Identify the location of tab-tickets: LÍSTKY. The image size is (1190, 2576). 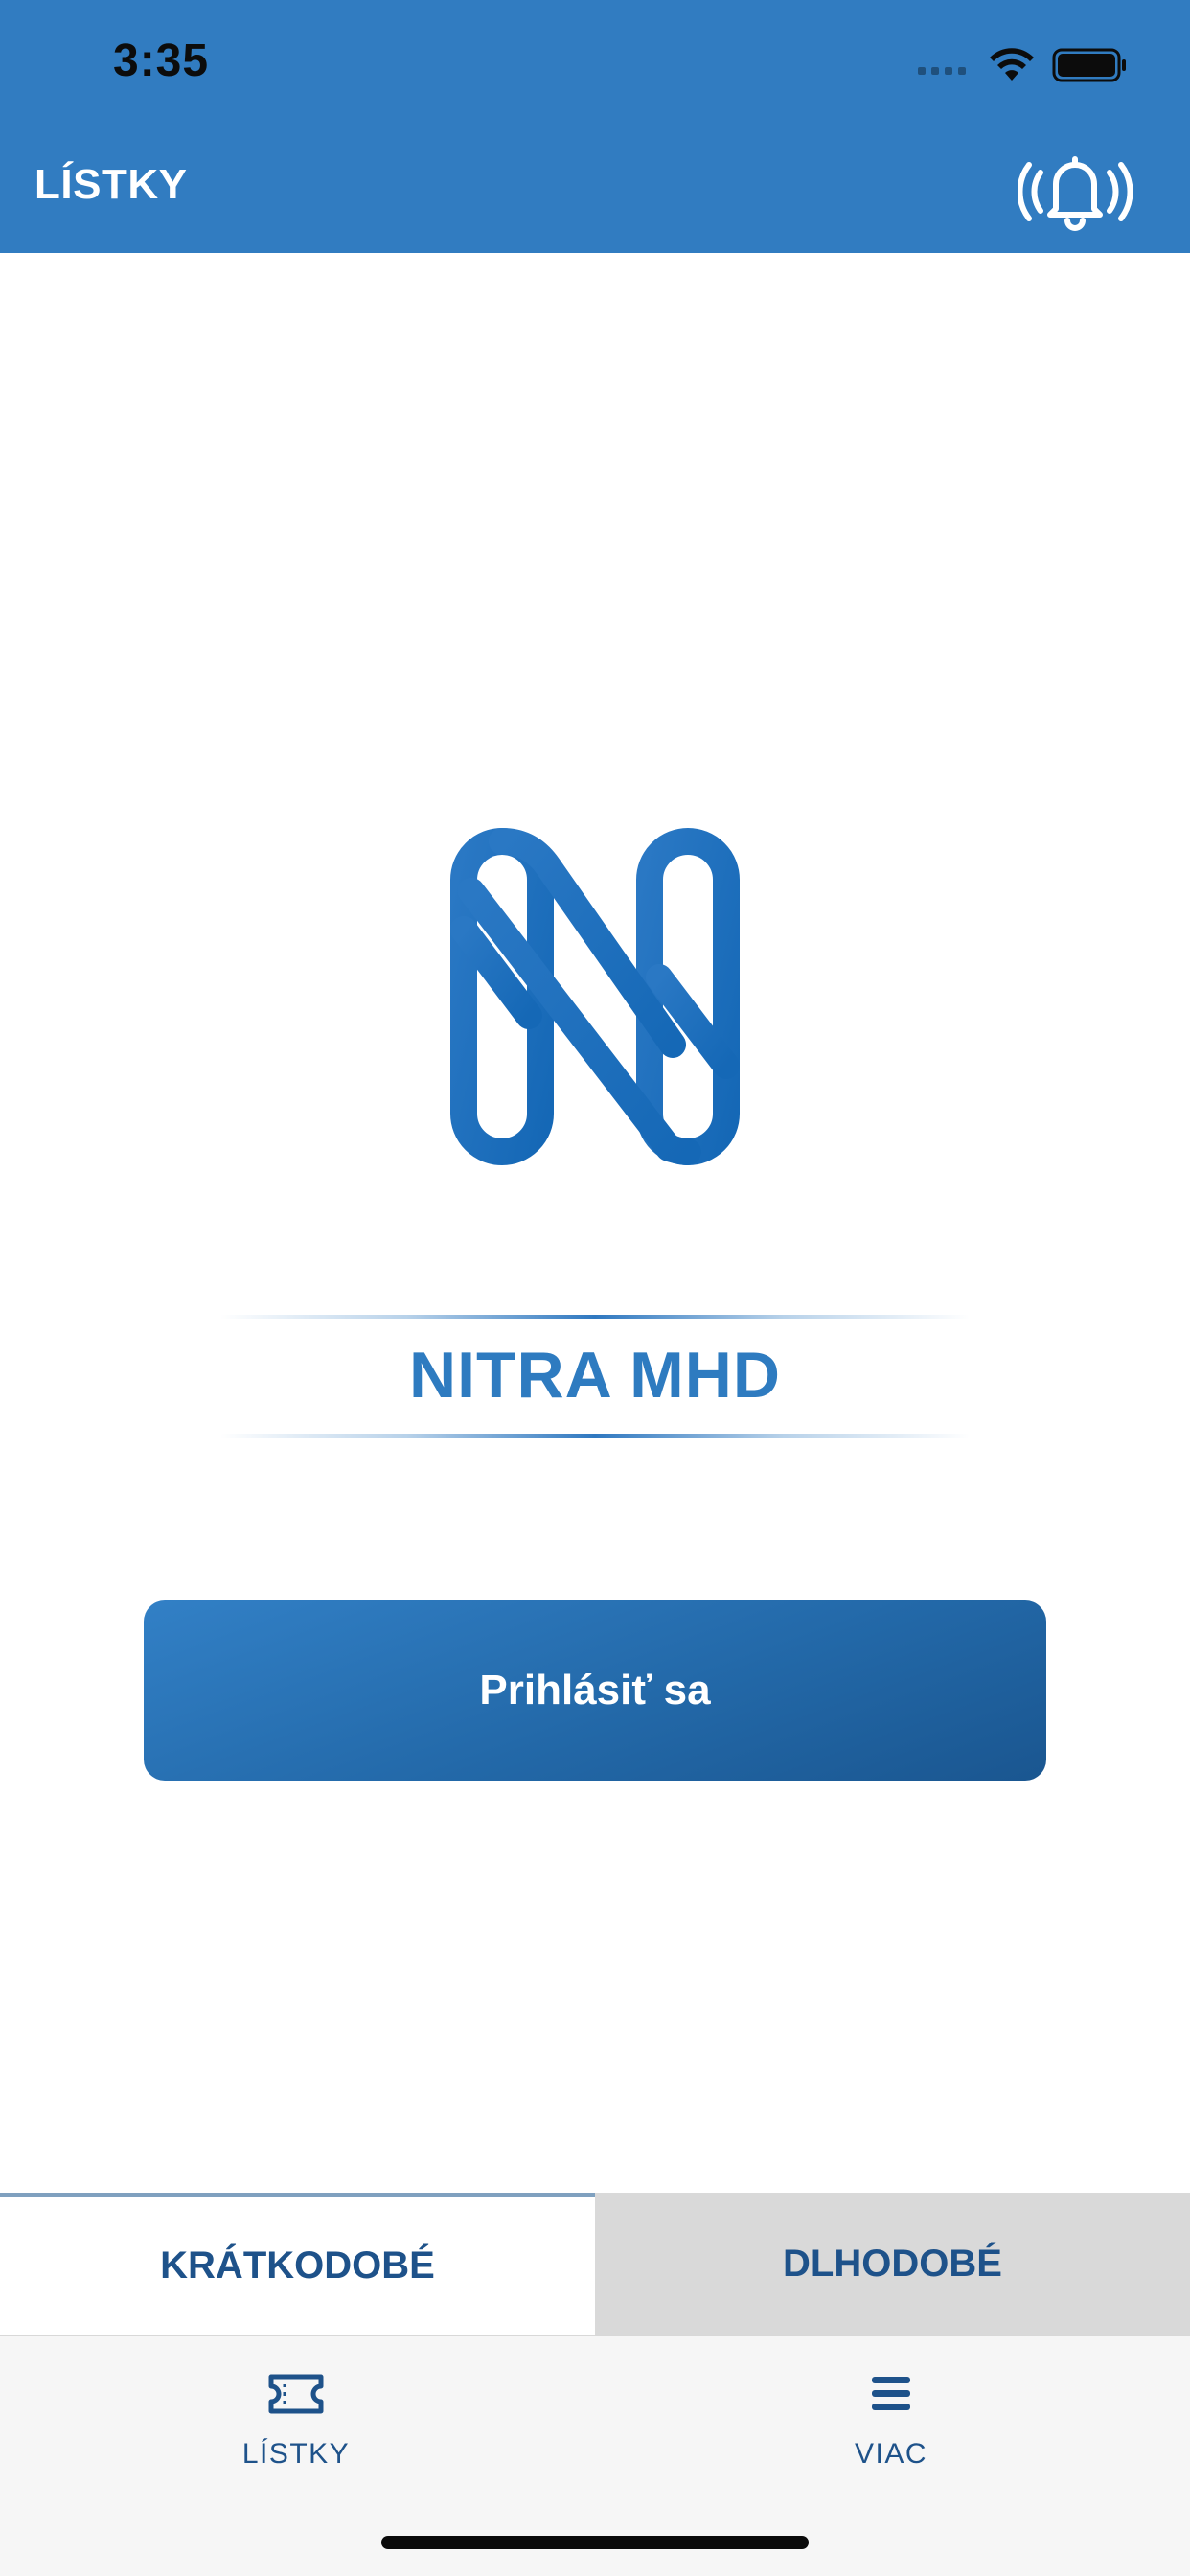
(296, 2421).